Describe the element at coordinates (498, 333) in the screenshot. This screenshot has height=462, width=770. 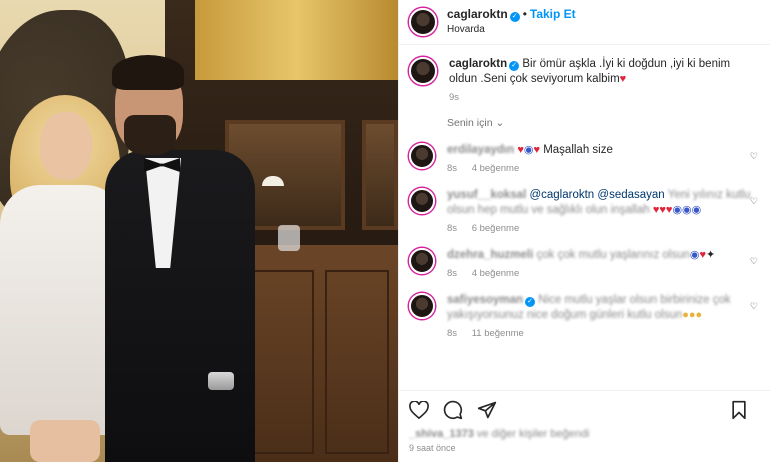
I see `comment-likes: 11 beğenme` at that location.